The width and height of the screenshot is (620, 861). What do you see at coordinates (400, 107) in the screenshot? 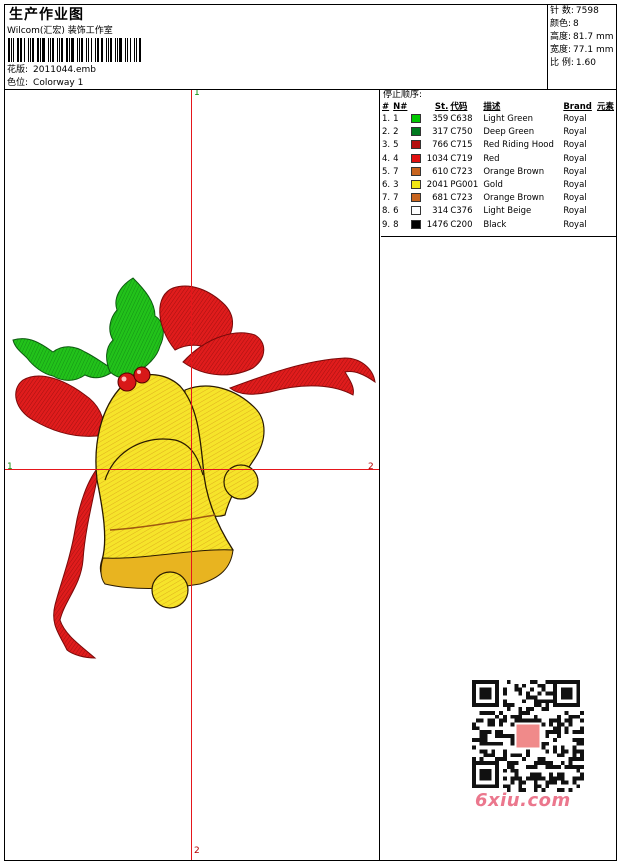
I see `col-no: N#` at bounding box center [400, 107].